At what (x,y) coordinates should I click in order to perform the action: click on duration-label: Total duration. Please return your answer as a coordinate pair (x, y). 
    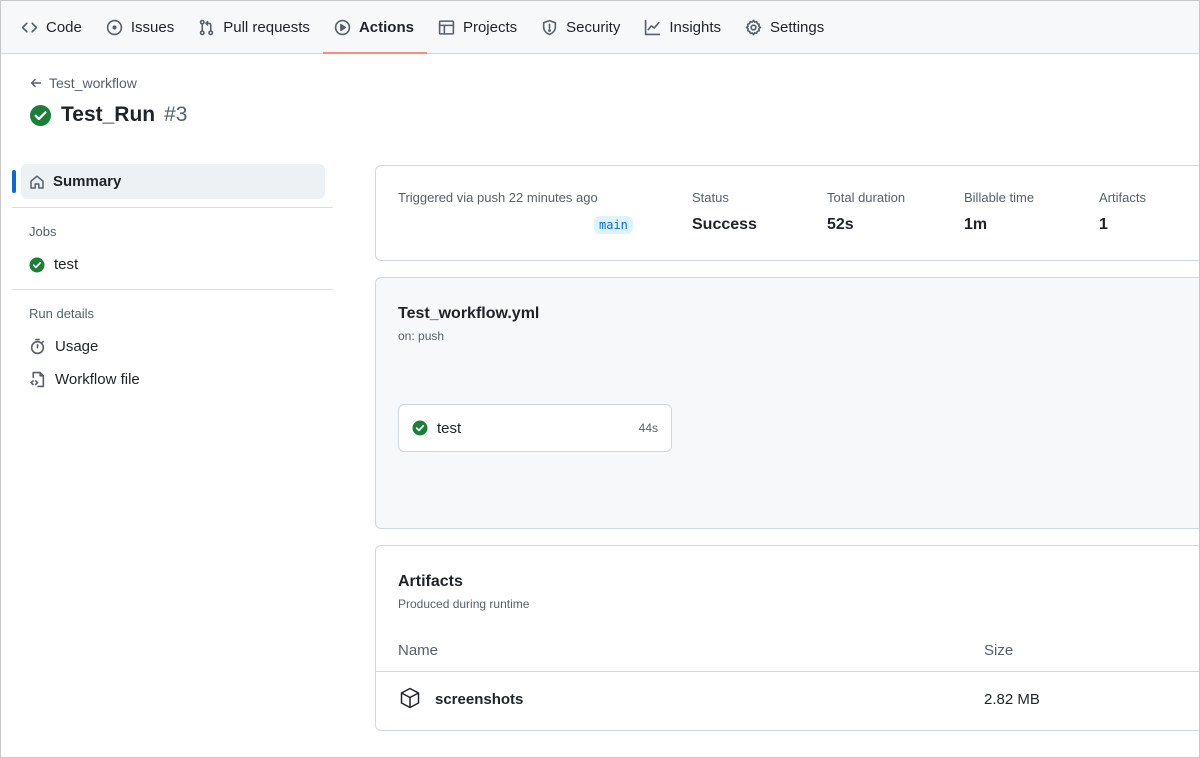
    Looking at the image, I should click on (866, 197).